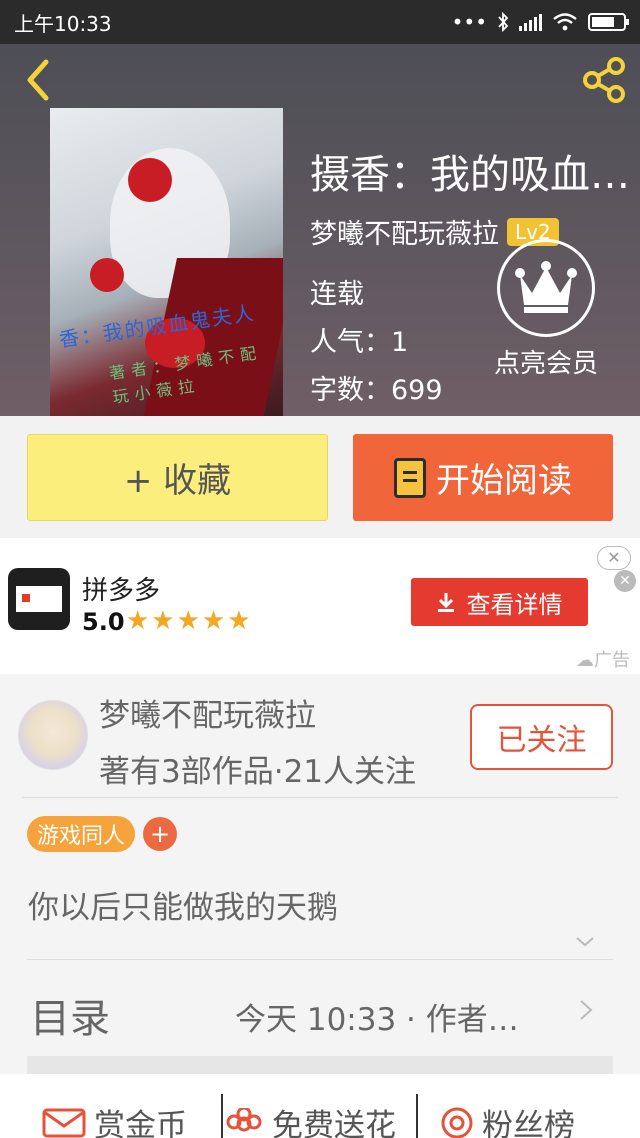  Describe the element at coordinates (166, 262) in the screenshot. I see `book-cover: 香：我的吸血鬼夫人 著者：梦曦不配玩小薇拉` at that location.